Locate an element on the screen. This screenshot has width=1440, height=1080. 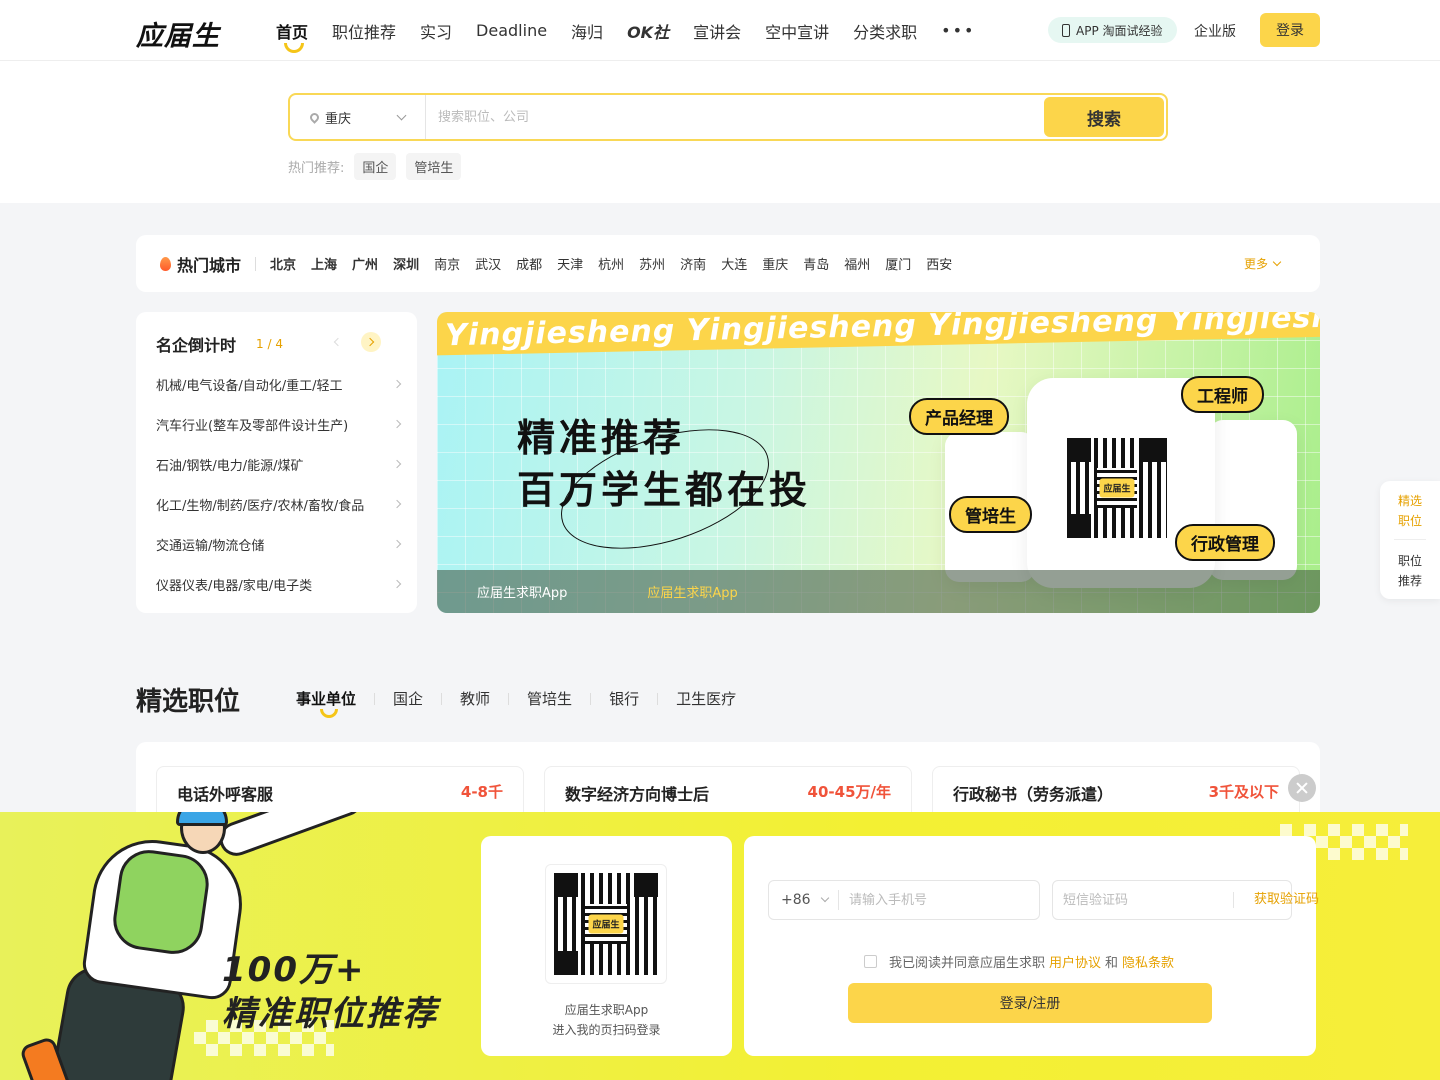
job-name: 电话外呼客服 is located at coordinates (225, 794).